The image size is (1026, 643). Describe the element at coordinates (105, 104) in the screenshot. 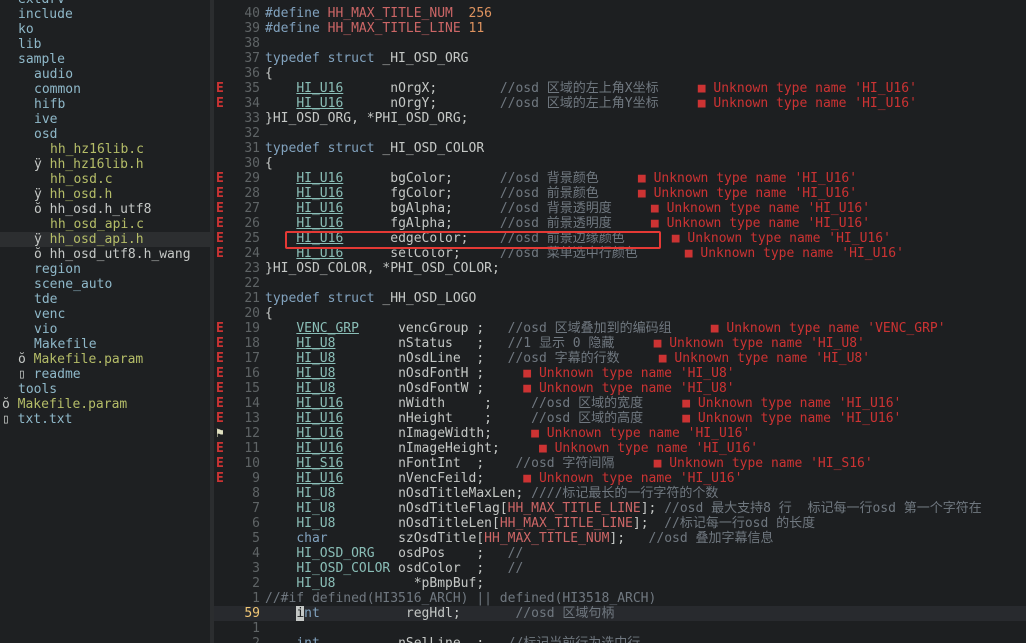

I see `tree-item: hifb` at that location.